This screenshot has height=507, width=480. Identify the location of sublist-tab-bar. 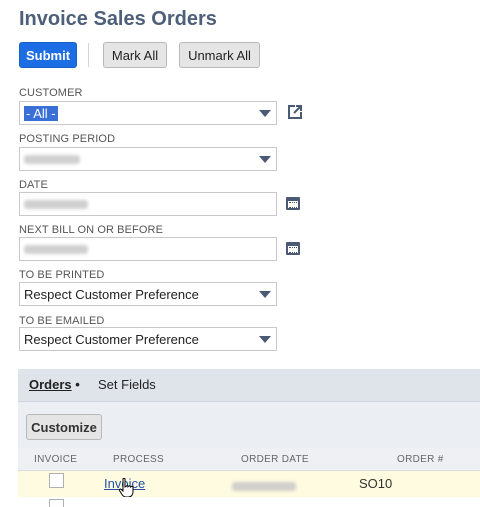
(249, 385).